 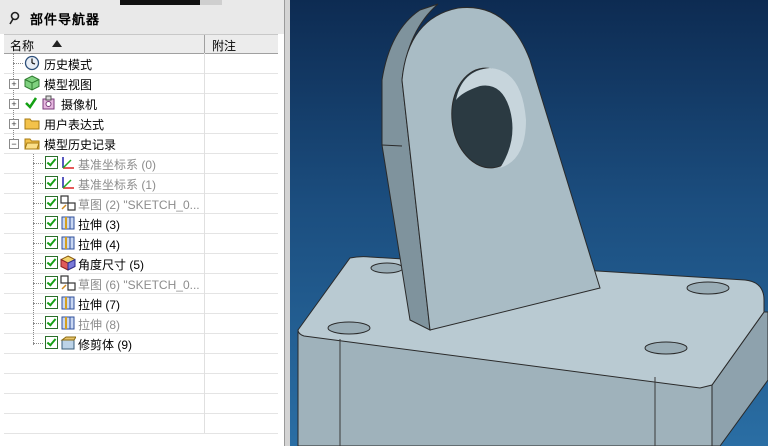 What do you see at coordinates (68, 343) in the screenshot?
I see `trim-body-icon` at bounding box center [68, 343].